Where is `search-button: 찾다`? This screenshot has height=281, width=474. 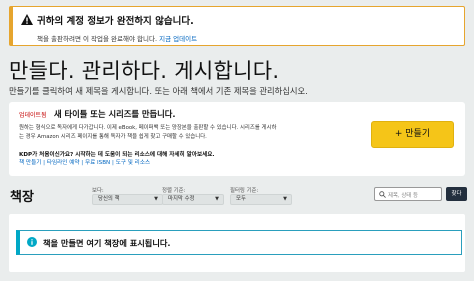
search-button: 찾다 is located at coordinates (456, 194).